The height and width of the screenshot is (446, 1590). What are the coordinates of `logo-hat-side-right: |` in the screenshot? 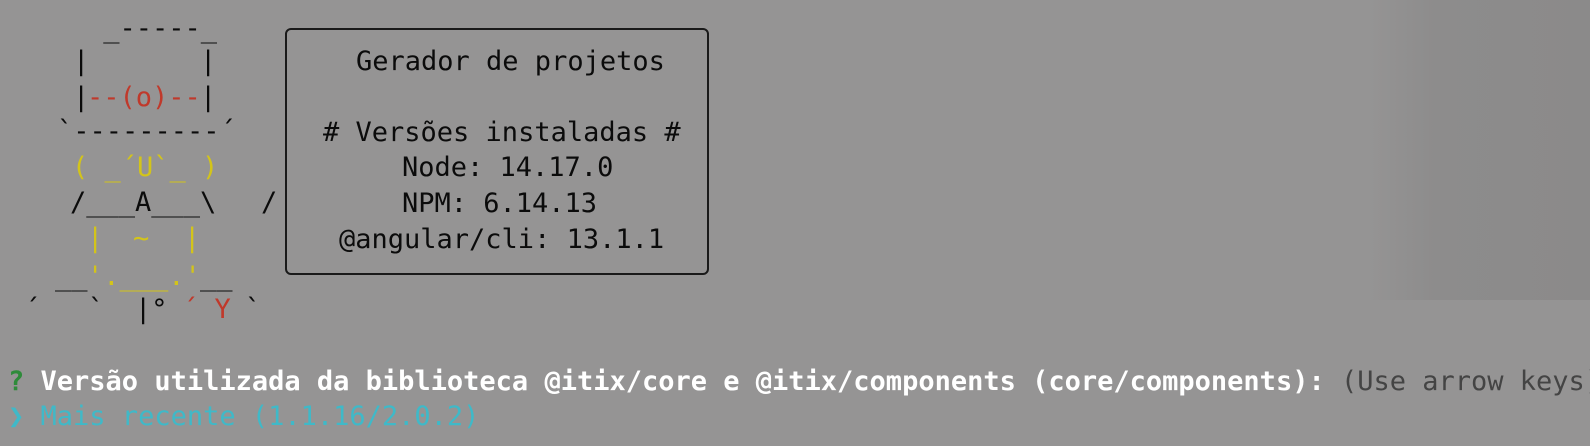 It's located at (208, 61).